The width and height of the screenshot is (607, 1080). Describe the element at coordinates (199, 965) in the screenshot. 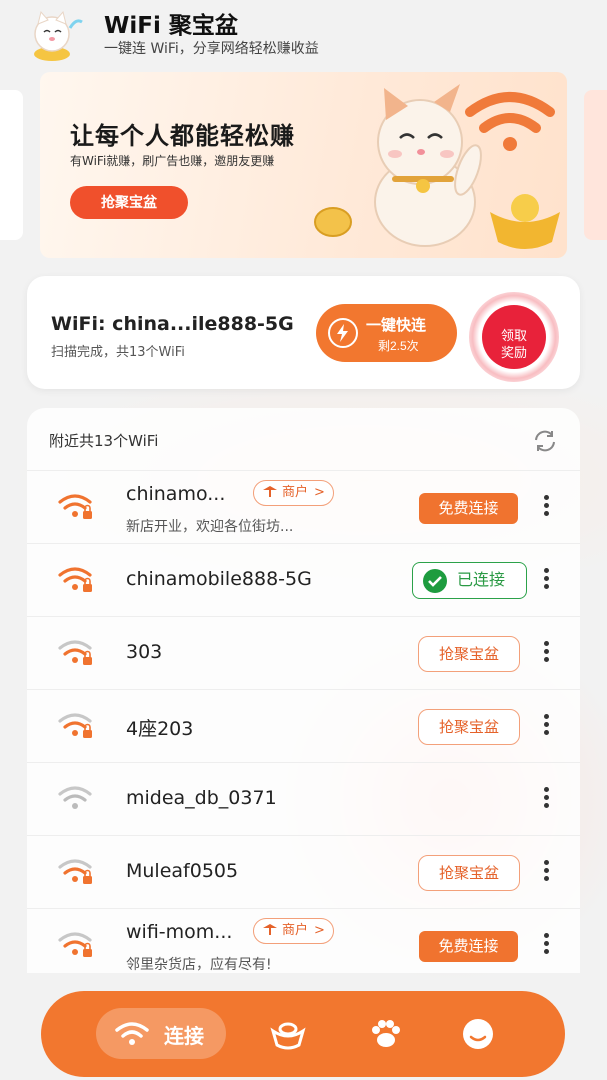

I see `wifi-description: 邻里杂货店，应有尽有!` at that location.